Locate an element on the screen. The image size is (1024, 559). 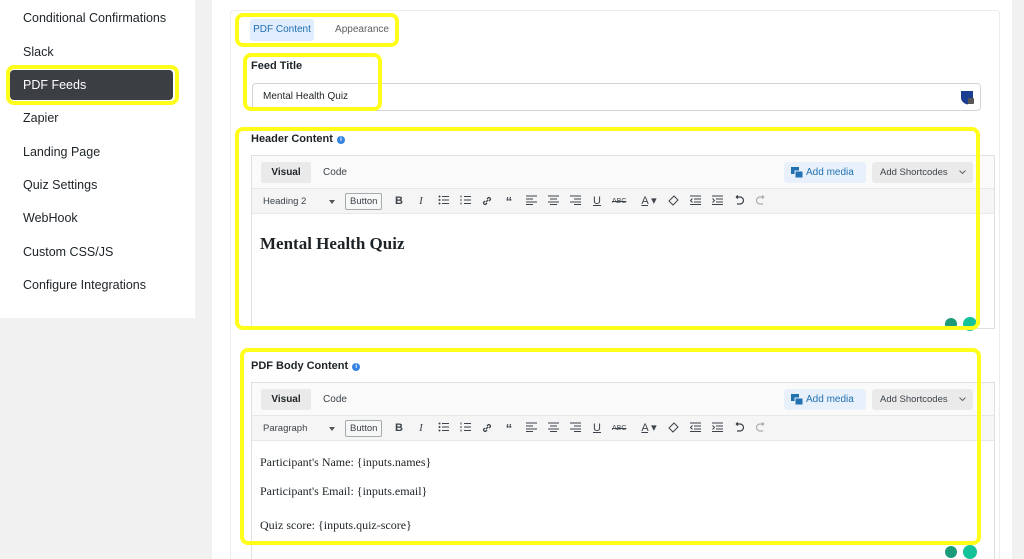
body-line-email: Participant's Email: {inputs.email} is located at coordinates (344, 491).